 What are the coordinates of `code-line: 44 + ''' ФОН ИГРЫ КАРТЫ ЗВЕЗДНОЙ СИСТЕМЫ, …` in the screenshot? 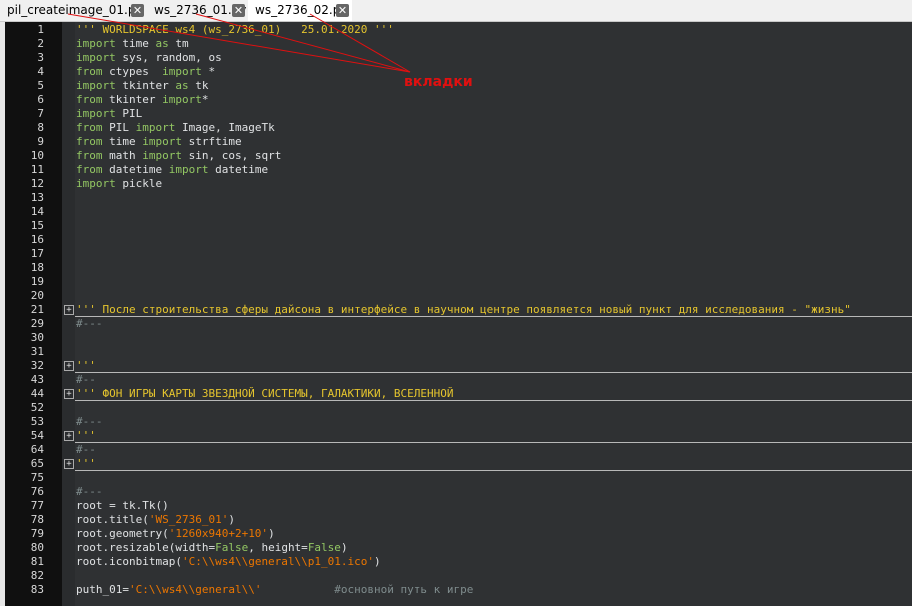 It's located at (458, 394).